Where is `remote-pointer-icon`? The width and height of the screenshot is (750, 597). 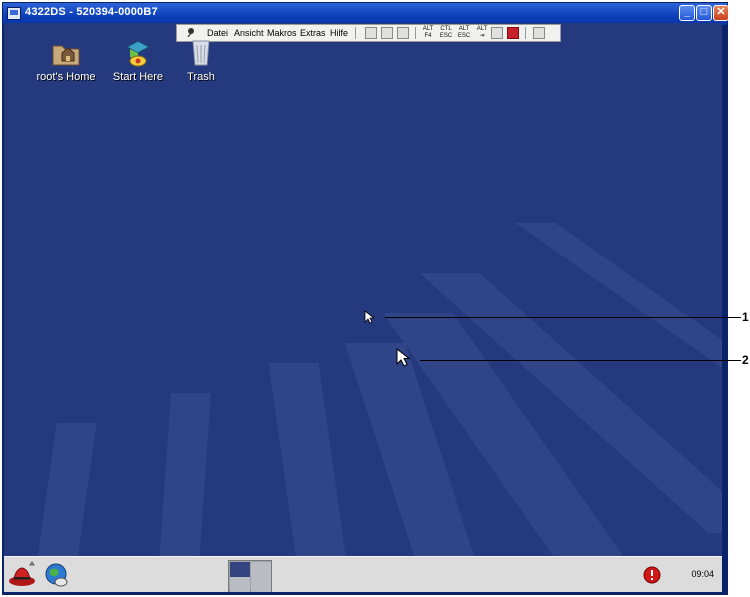
remote-pointer-icon is located at coordinates (369, 317).